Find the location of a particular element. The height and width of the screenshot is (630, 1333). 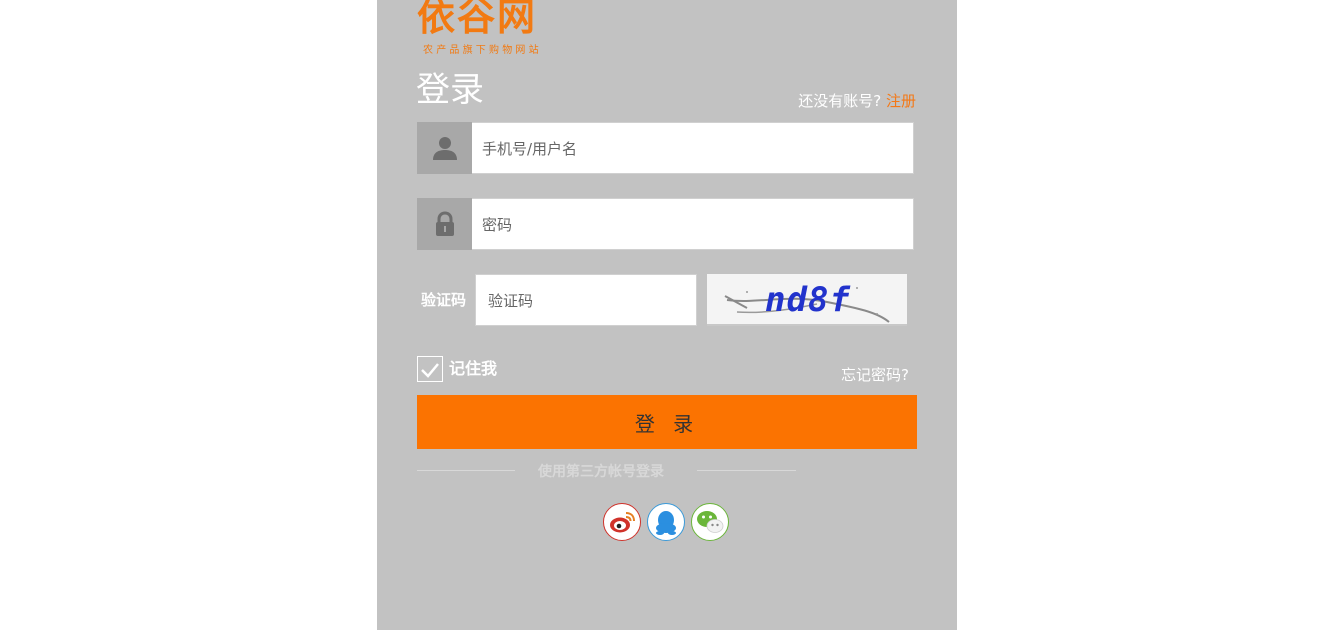

divider-left is located at coordinates (466, 470).